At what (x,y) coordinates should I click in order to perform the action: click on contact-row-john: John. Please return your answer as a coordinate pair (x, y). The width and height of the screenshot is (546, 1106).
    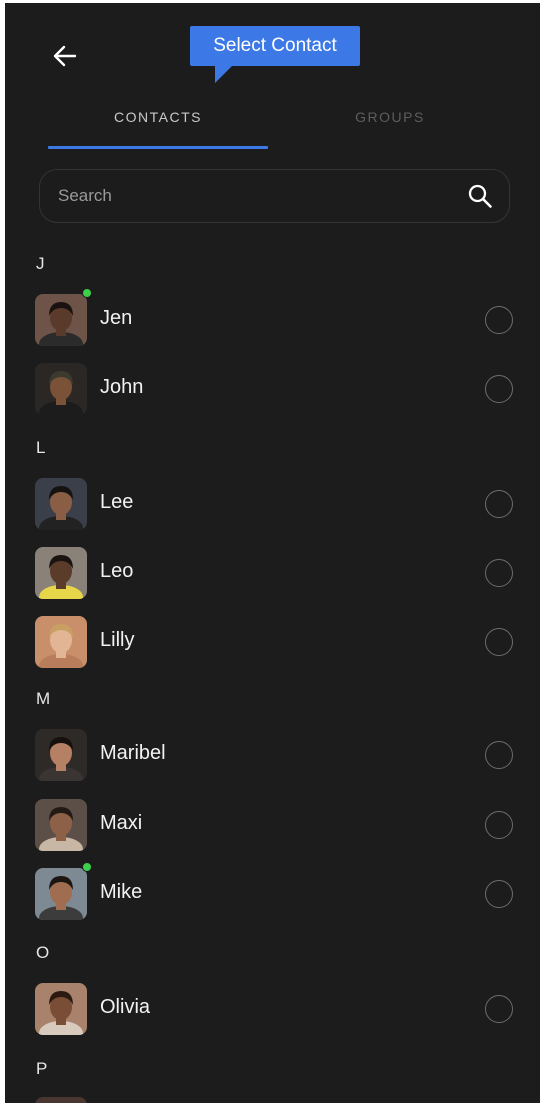
    Looking at the image, I should click on (272, 390).